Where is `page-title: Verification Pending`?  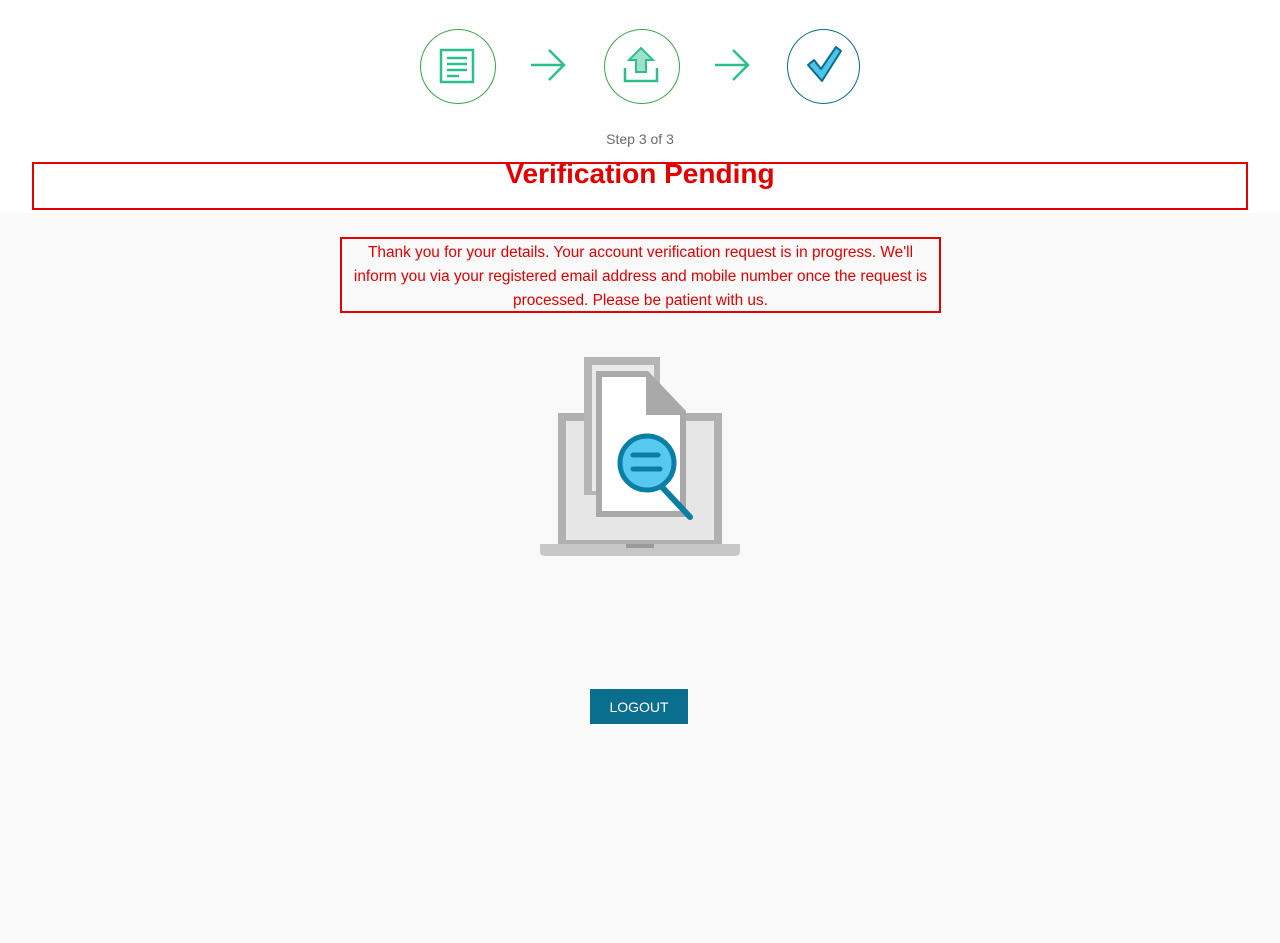
page-title: Verification Pending is located at coordinates (640, 173).